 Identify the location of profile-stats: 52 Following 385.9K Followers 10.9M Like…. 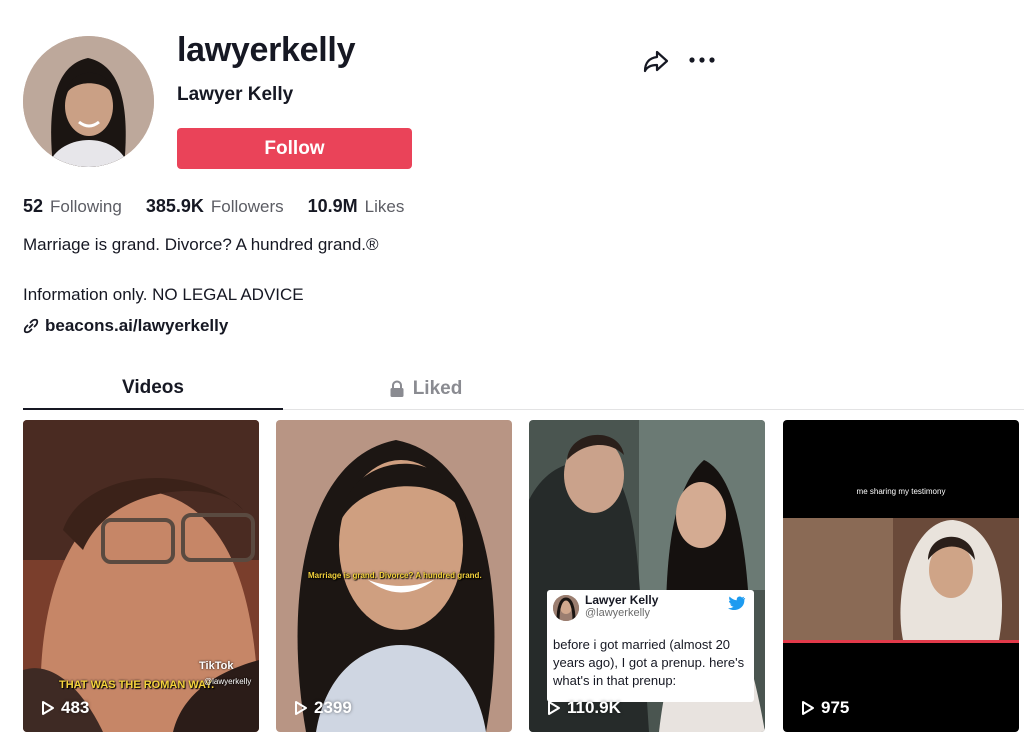
(225, 206).